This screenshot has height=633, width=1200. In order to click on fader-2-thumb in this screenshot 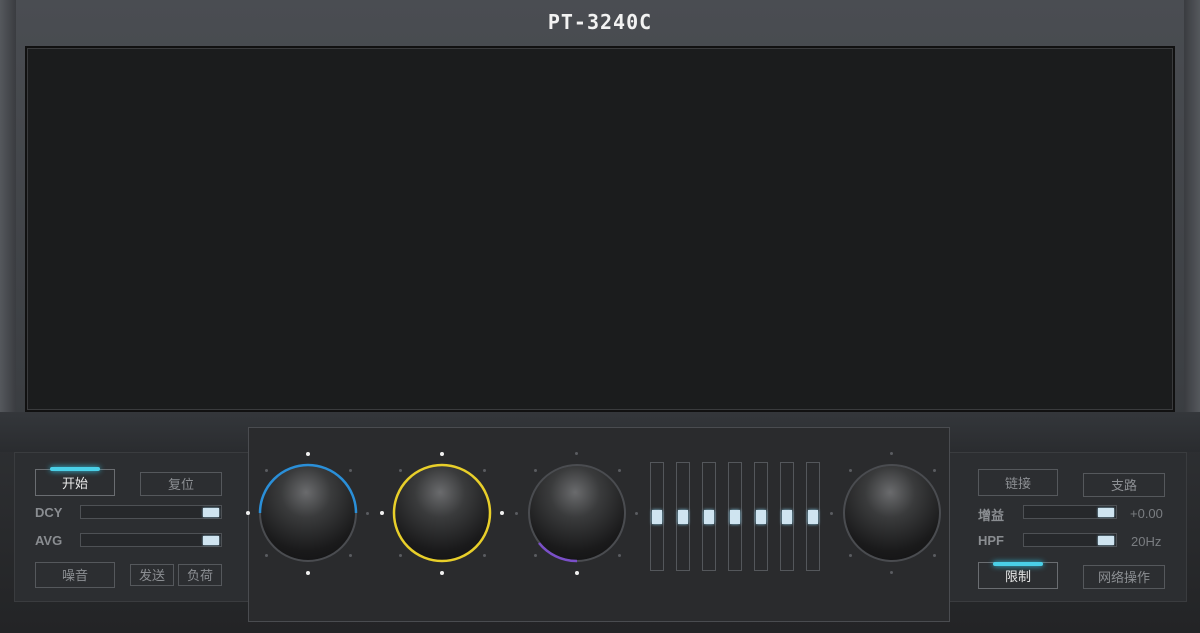, I will do `click(683, 516)`.